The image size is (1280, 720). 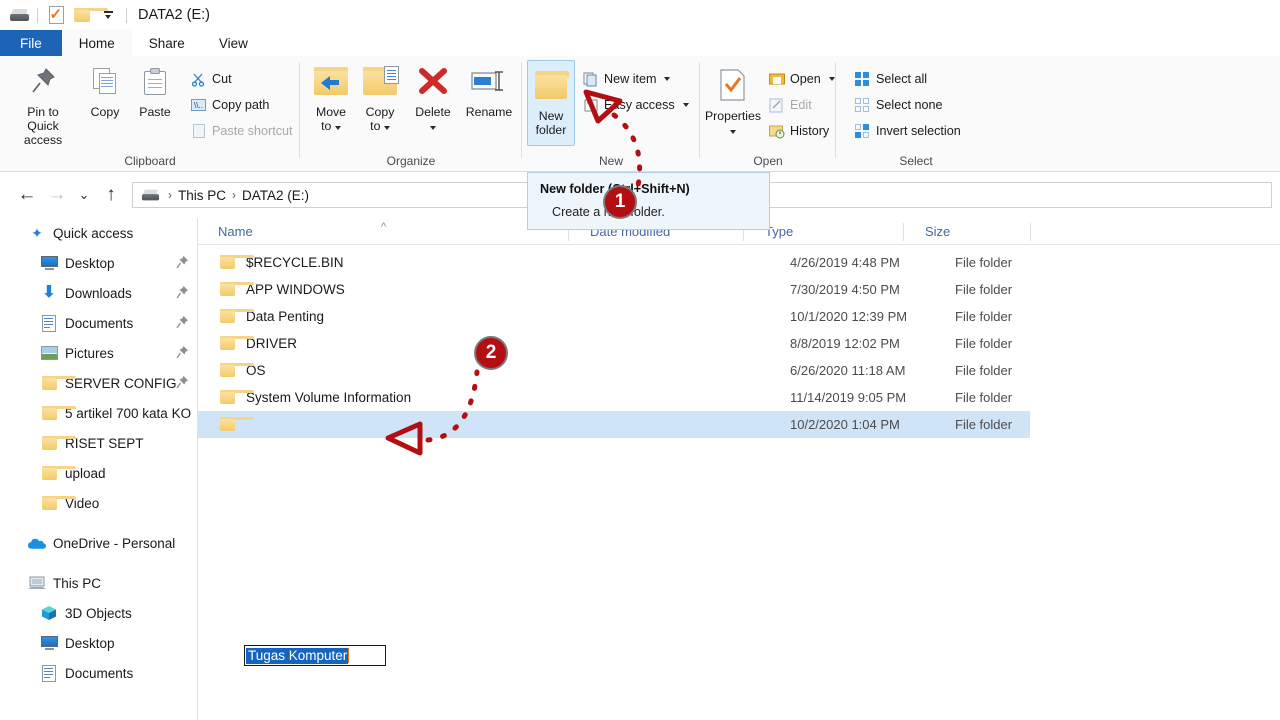 What do you see at coordinates (43, 103) in the screenshot?
I see `pin-to-quick-access-button: Pin to Quick access` at bounding box center [43, 103].